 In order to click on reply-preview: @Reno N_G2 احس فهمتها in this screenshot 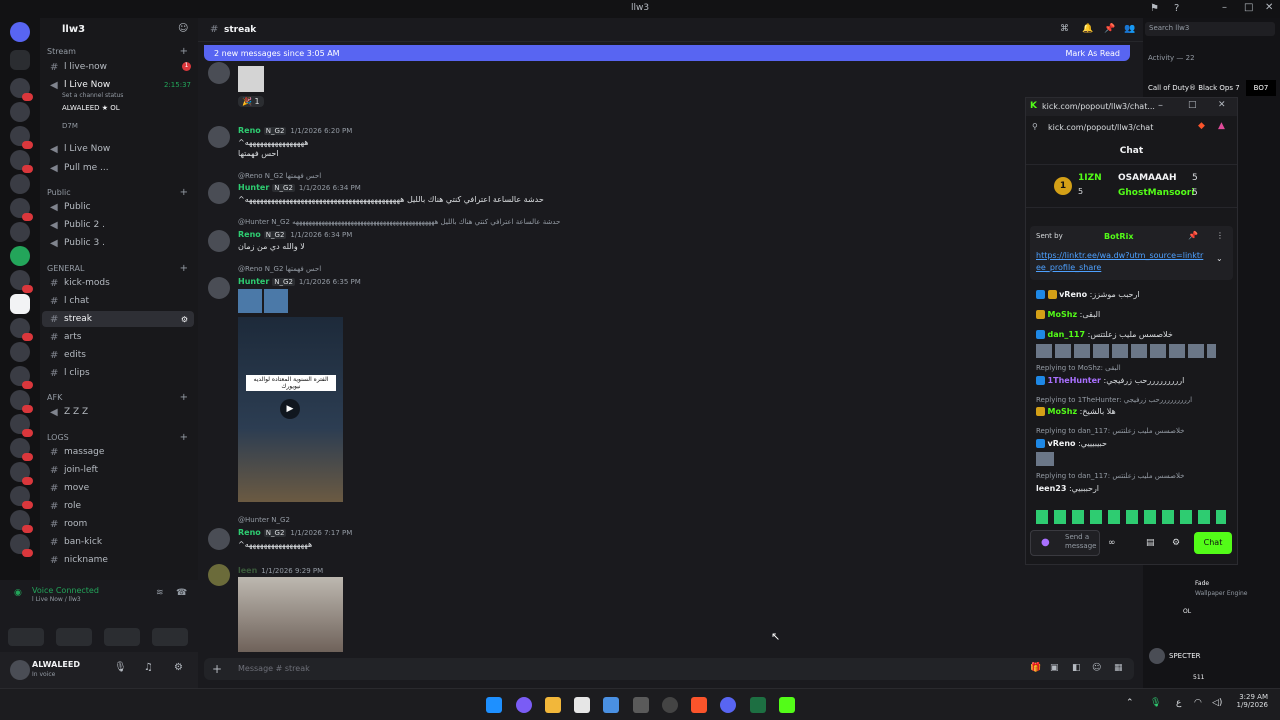, I will do `click(279, 269)`.